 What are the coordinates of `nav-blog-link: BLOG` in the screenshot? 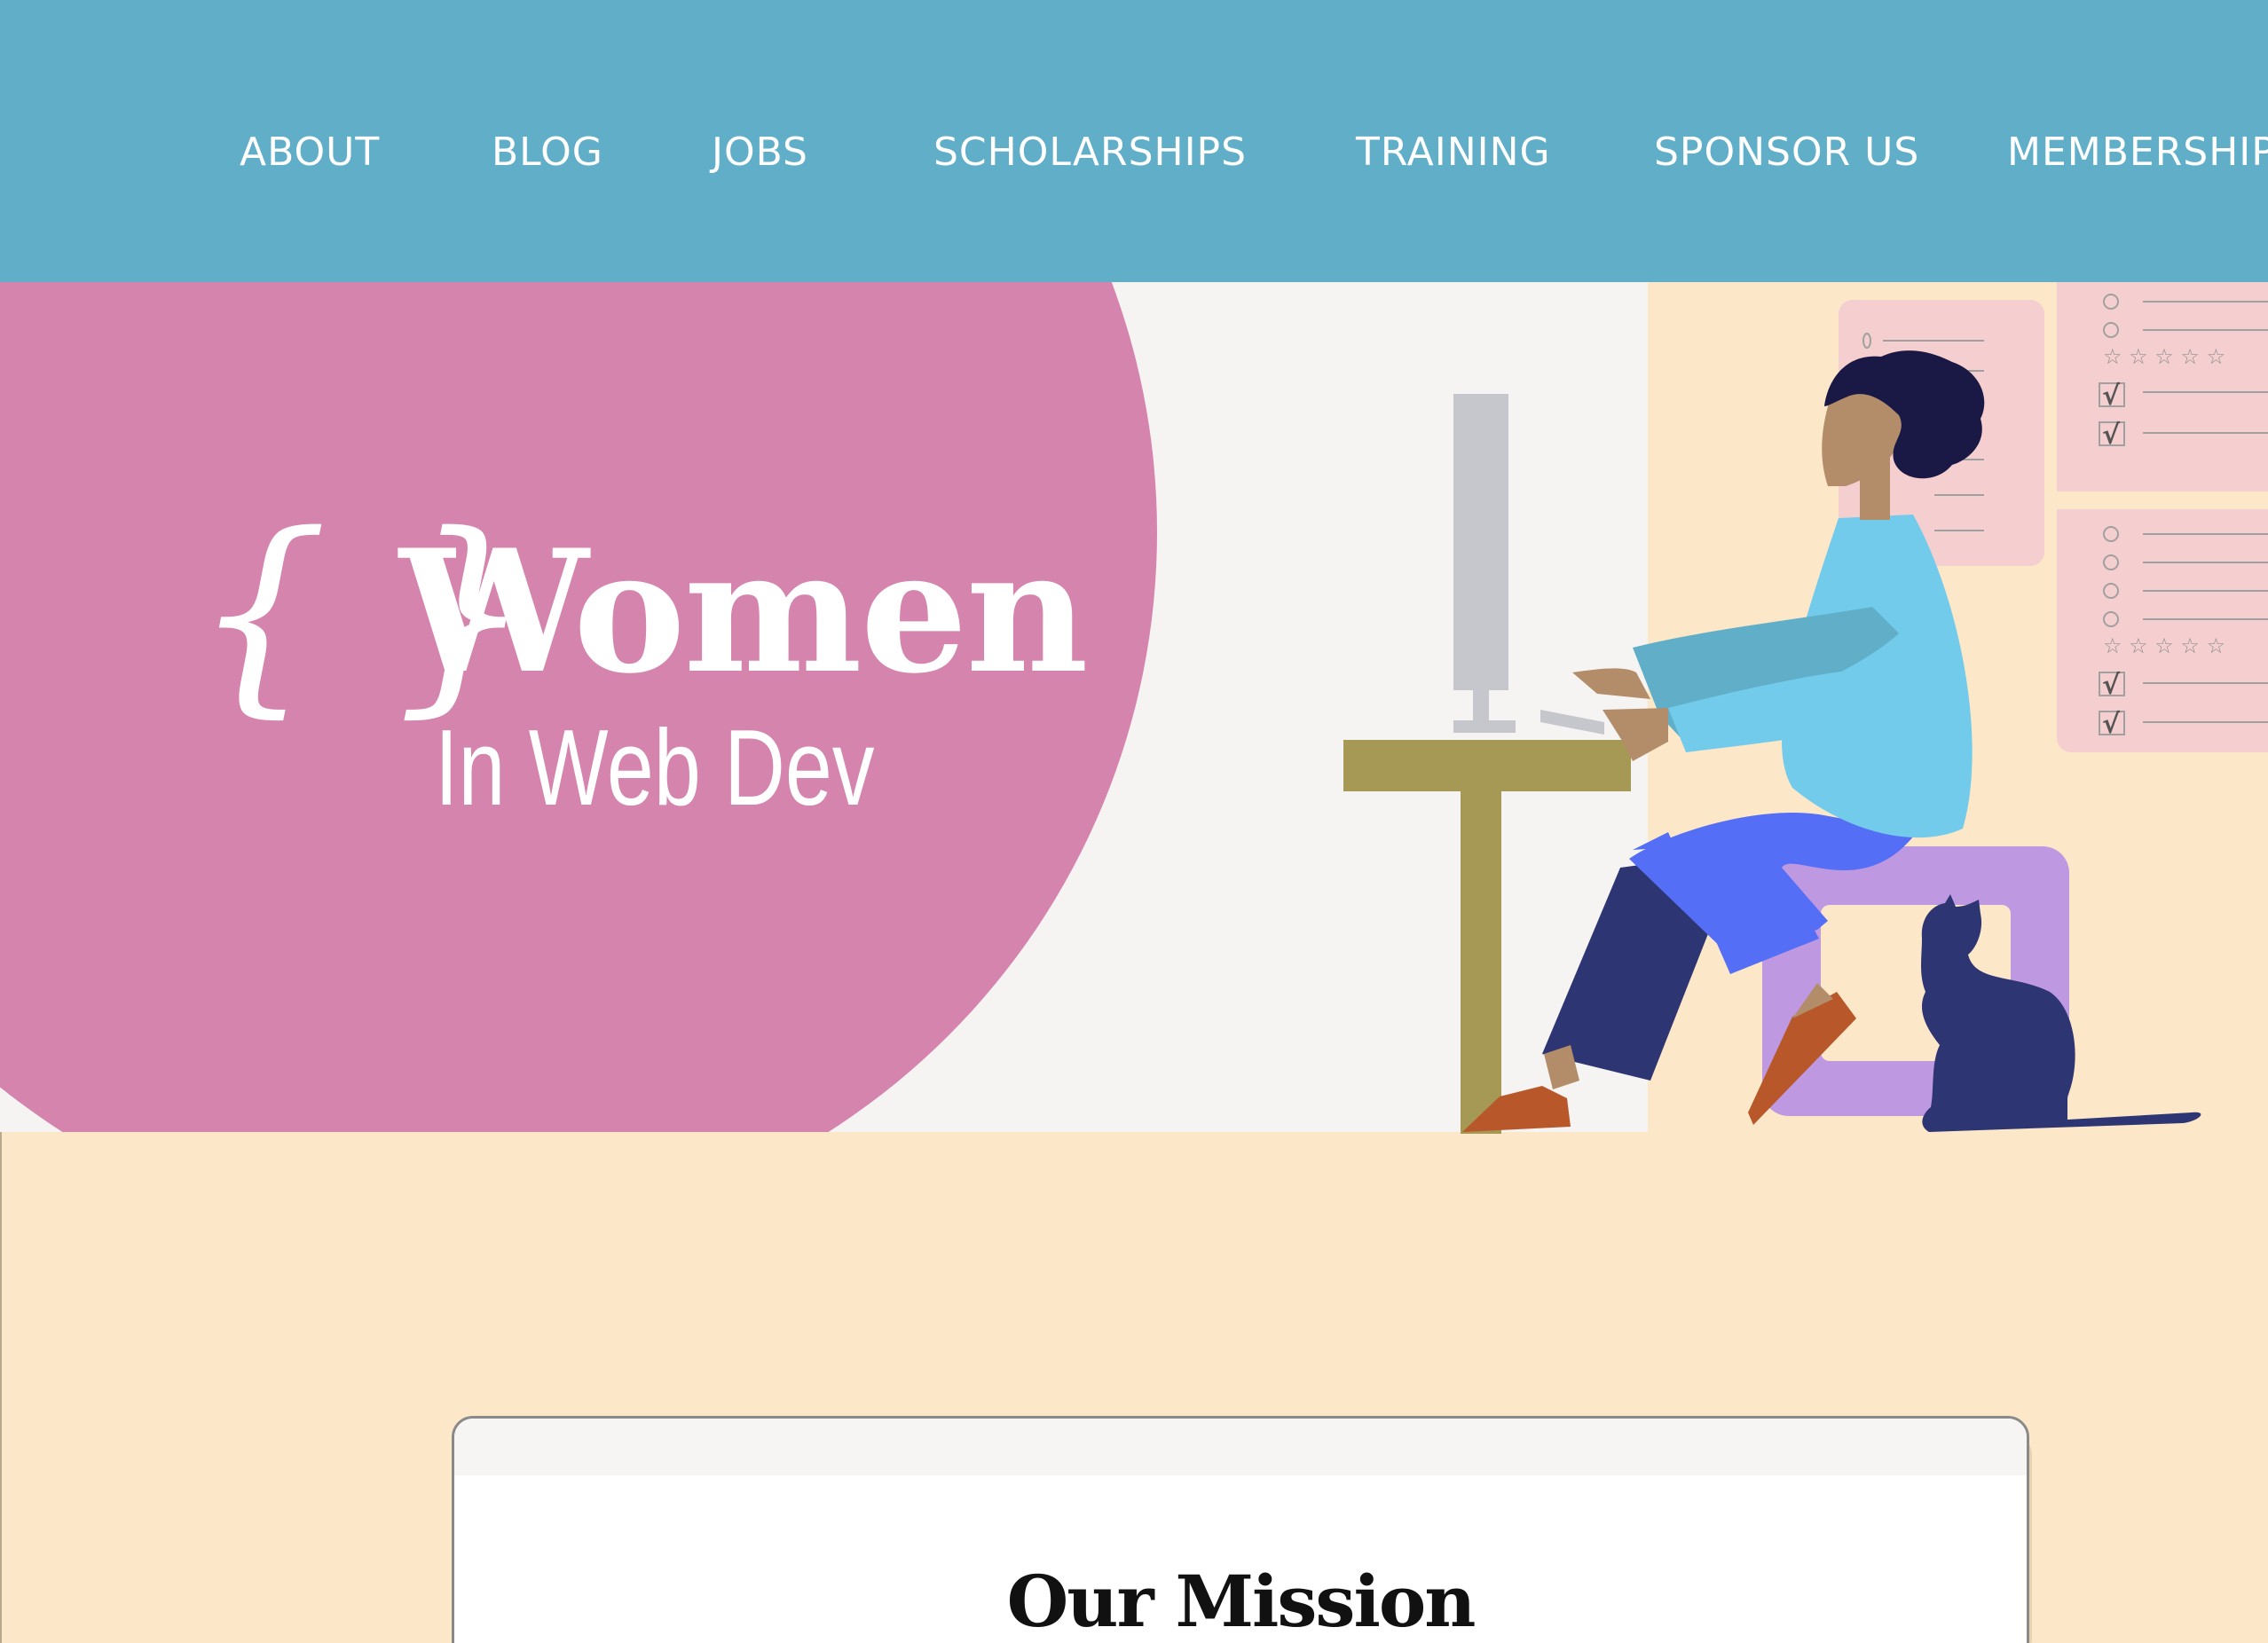 It's located at (547, 153).